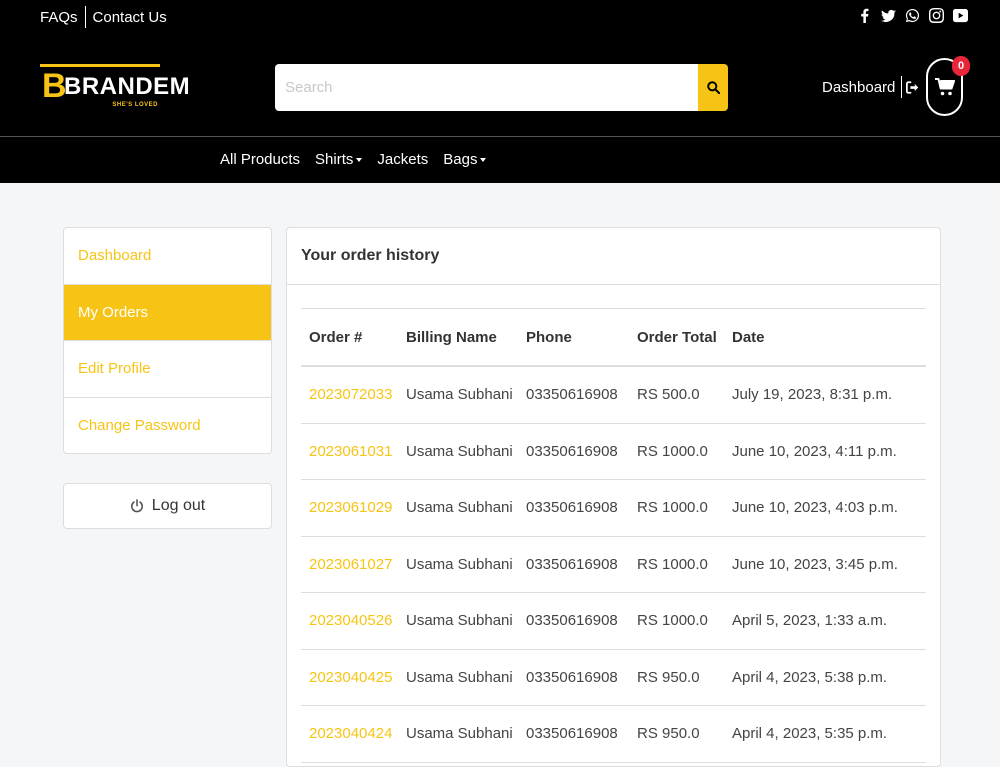  Describe the element at coordinates (130, 17) in the screenshot. I see `contact-us-link: Contact Us` at that location.